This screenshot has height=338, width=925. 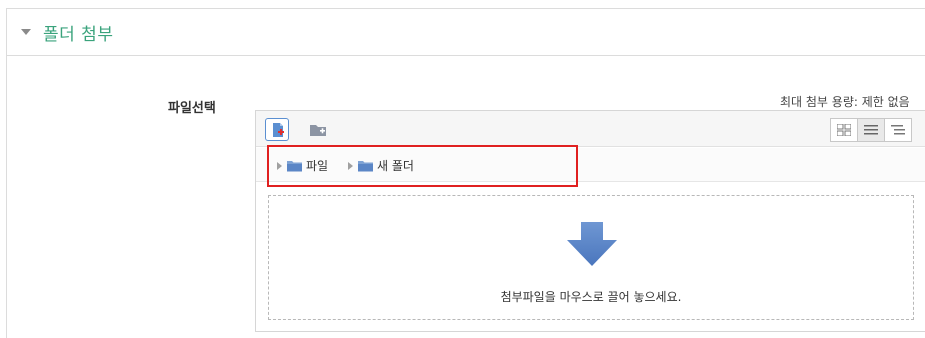 What do you see at coordinates (845, 102) in the screenshot?
I see `max-size-text: 최대 첨부 용량: 제한 없음` at bounding box center [845, 102].